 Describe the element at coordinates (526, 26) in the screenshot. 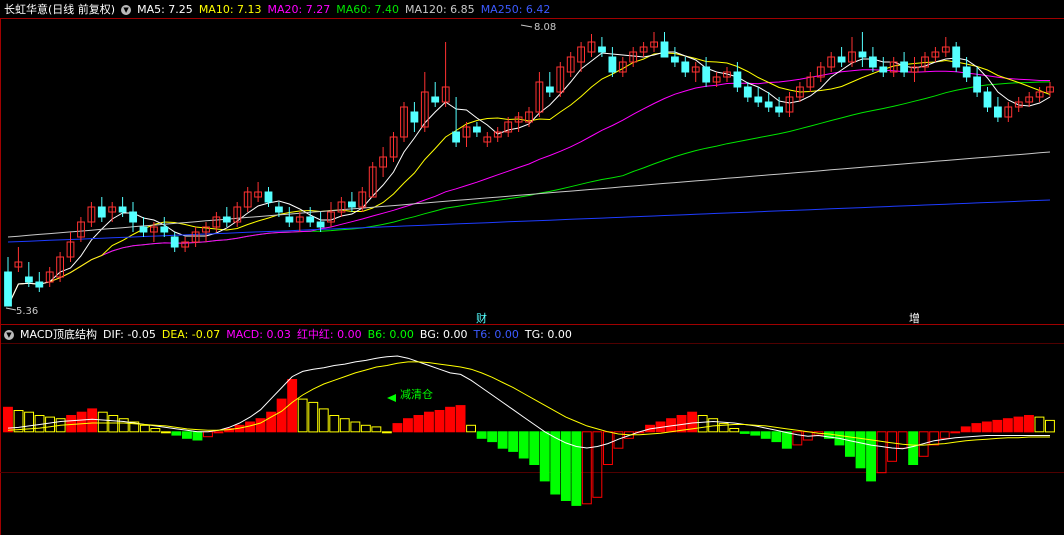

I see `high-price-leader` at that location.